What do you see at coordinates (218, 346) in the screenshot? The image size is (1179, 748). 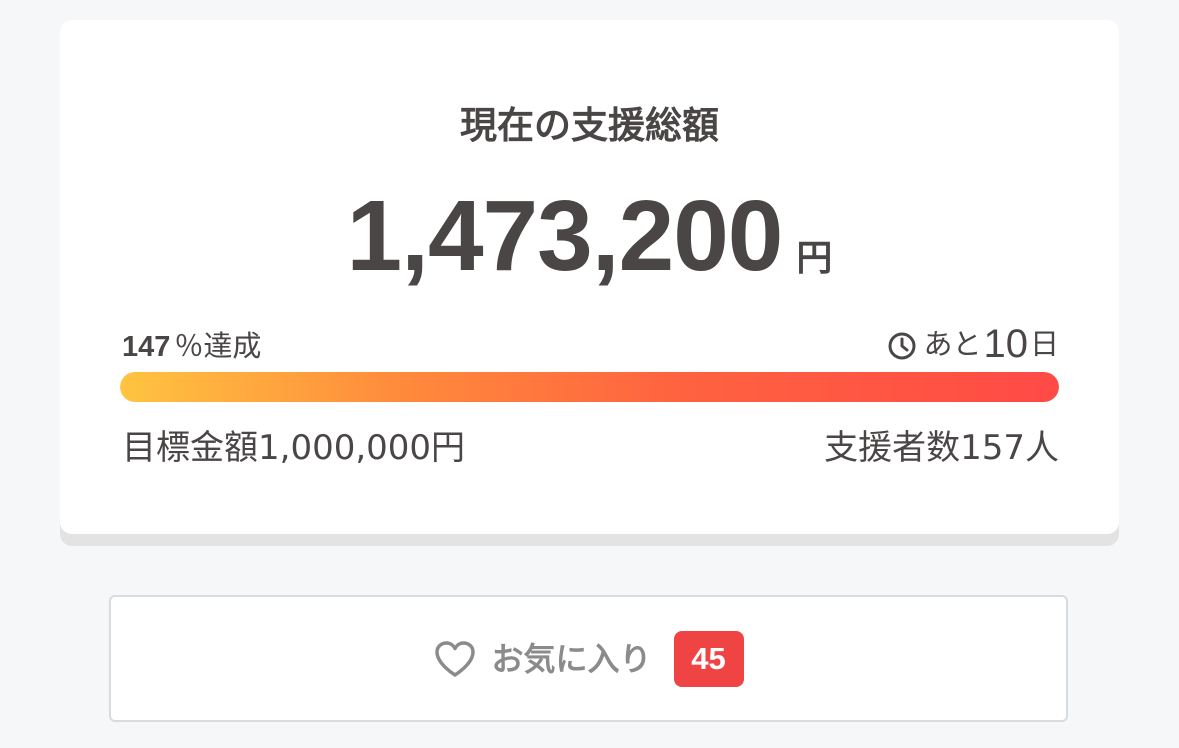 I see `achievement-suffix: ％達成` at bounding box center [218, 346].